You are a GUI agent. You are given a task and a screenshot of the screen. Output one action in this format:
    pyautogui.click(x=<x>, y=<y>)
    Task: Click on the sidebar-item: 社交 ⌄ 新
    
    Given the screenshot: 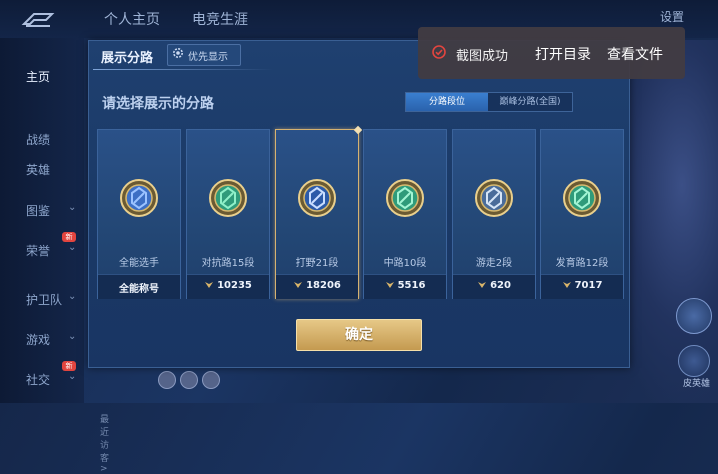 What is the action you would take?
    pyautogui.click(x=42, y=377)
    